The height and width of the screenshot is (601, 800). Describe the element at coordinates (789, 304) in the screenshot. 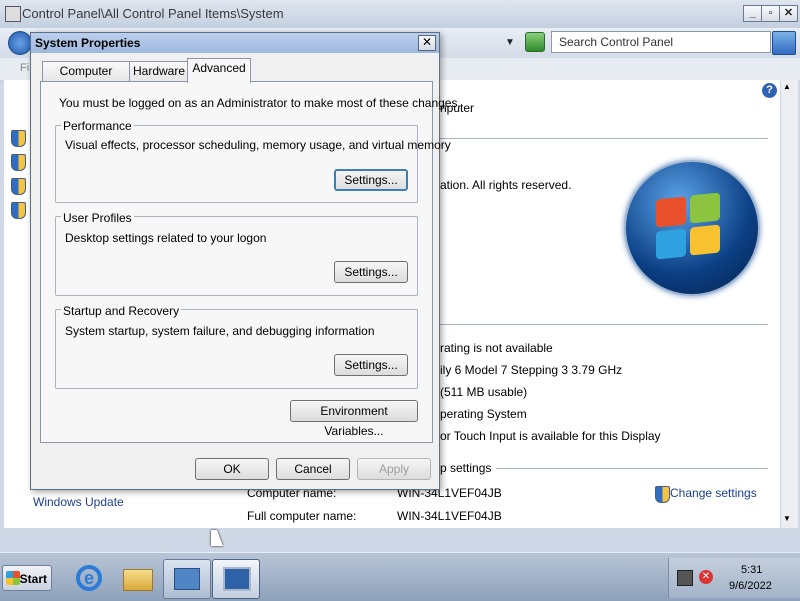

I see `vertical-scrollbar: ▲ ▼` at that location.